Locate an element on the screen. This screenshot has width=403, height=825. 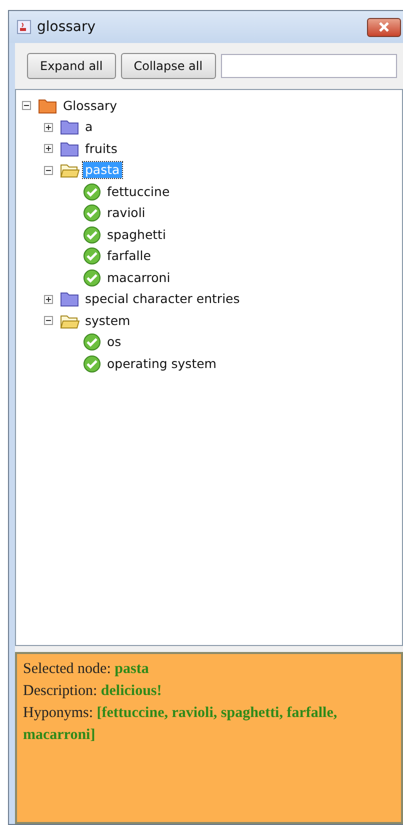
expand-all-button: Expand all is located at coordinates (71, 66).